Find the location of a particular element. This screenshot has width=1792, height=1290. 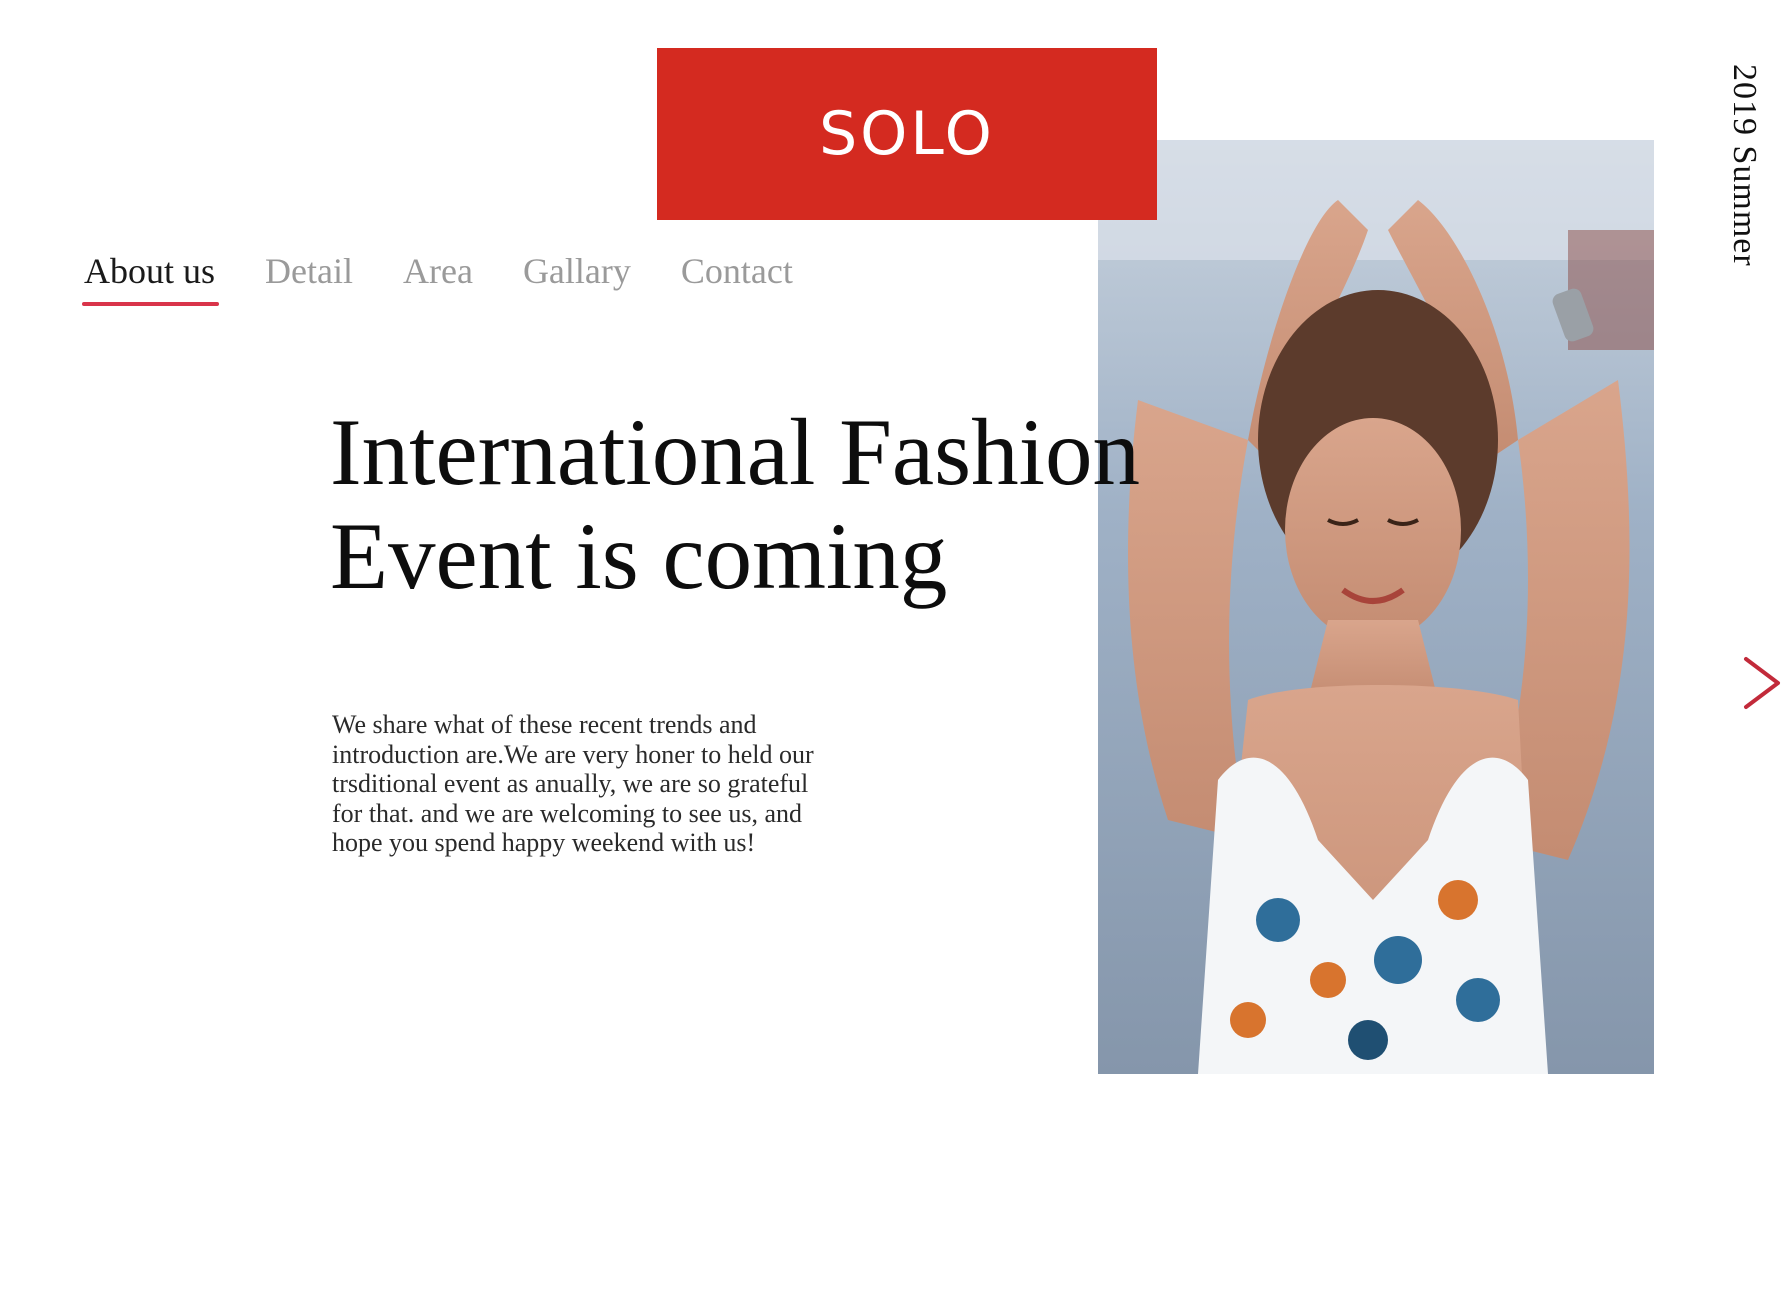

chevron-right-icon is located at coordinates (1762, 683).